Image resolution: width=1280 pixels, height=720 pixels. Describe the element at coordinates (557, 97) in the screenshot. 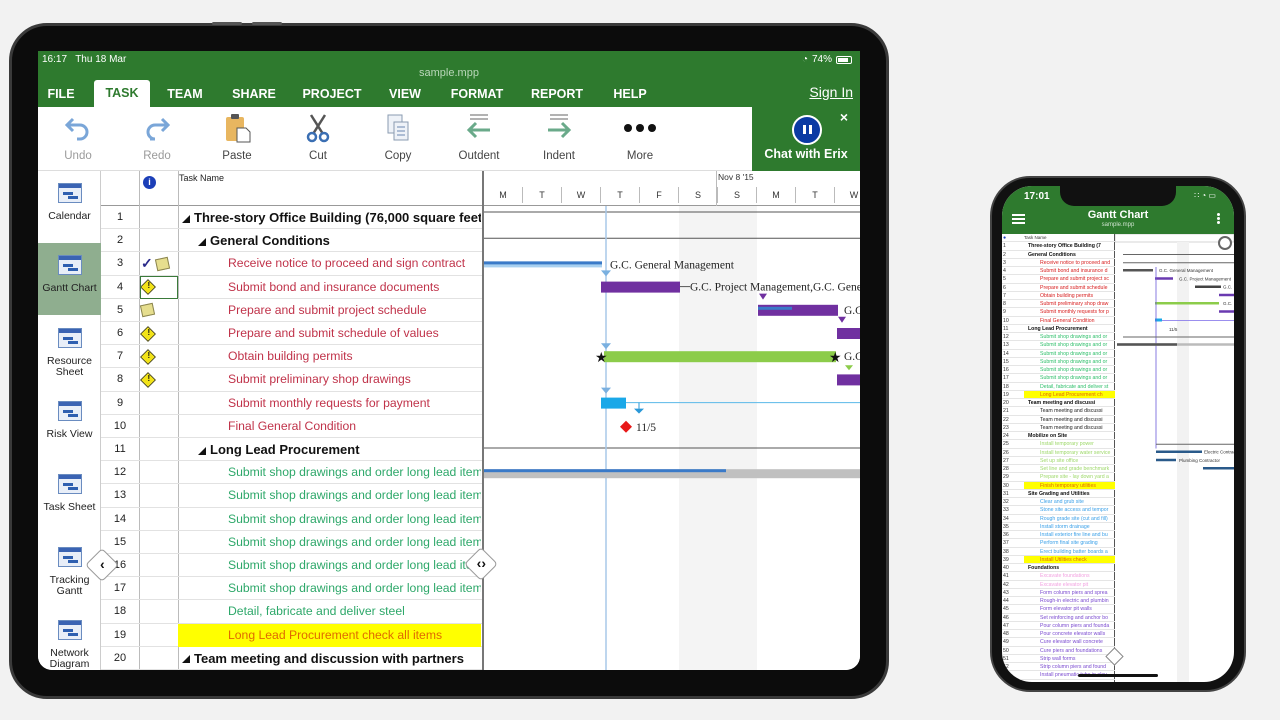

I see `tab-report: REPORT` at that location.